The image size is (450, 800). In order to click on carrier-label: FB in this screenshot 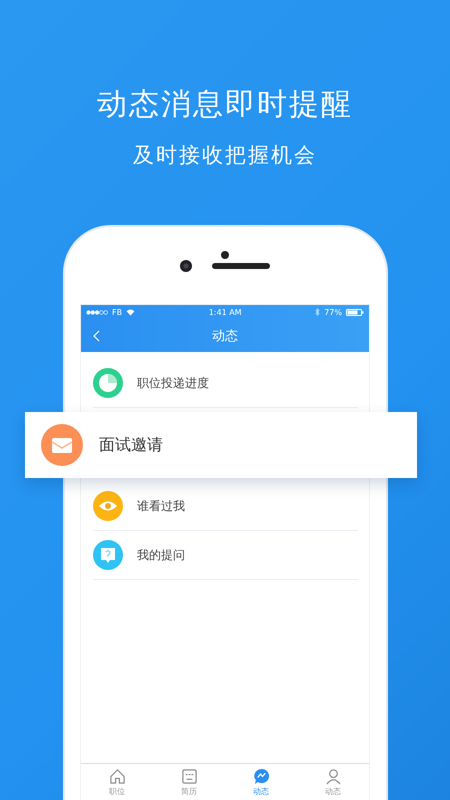, I will do `click(117, 312)`.